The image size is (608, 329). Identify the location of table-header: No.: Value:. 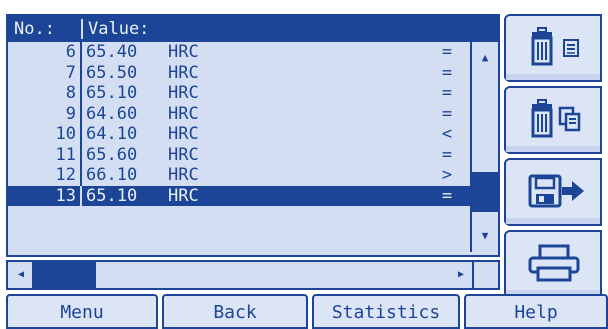
(253, 29).